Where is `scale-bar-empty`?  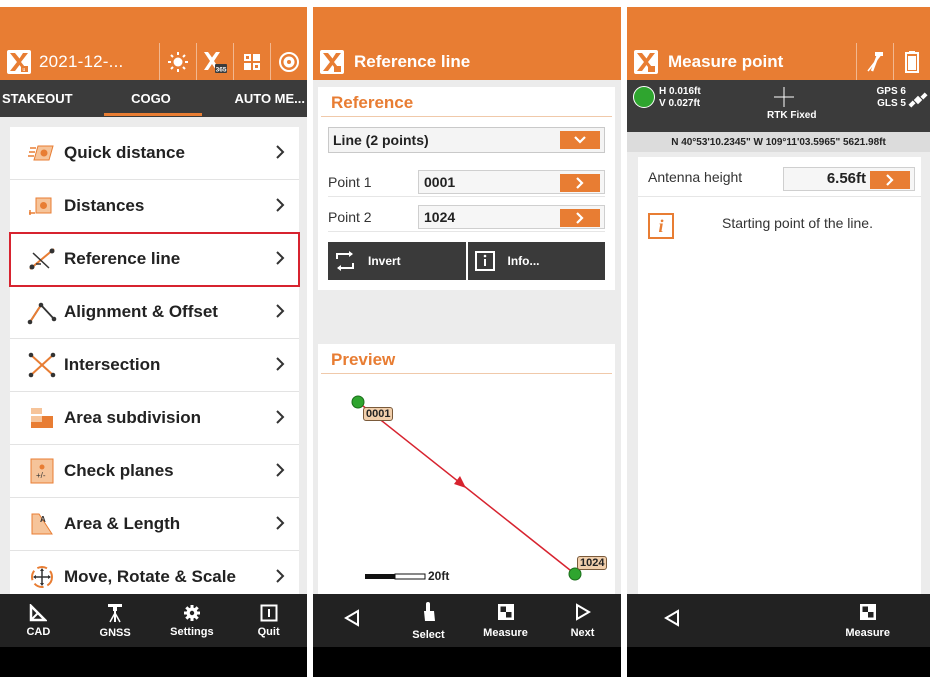 scale-bar-empty is located at coordinates (410, 576).